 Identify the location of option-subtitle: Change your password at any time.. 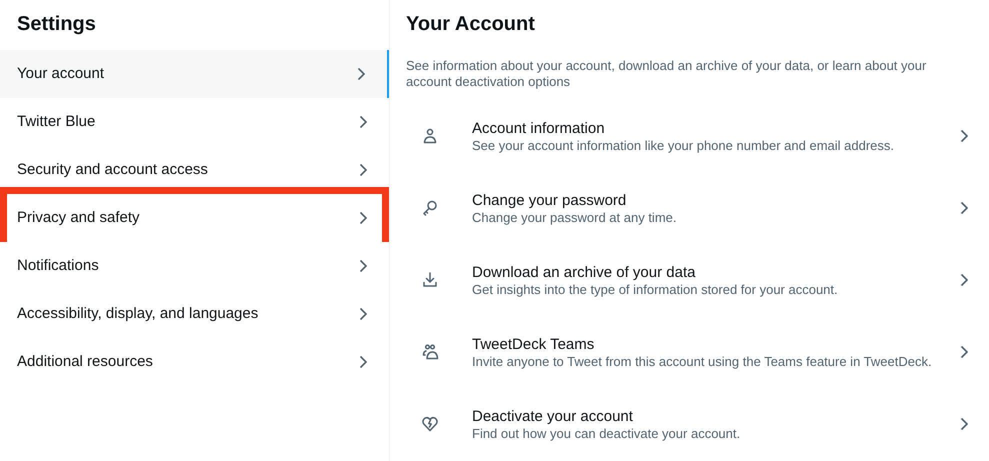
(575, 218).